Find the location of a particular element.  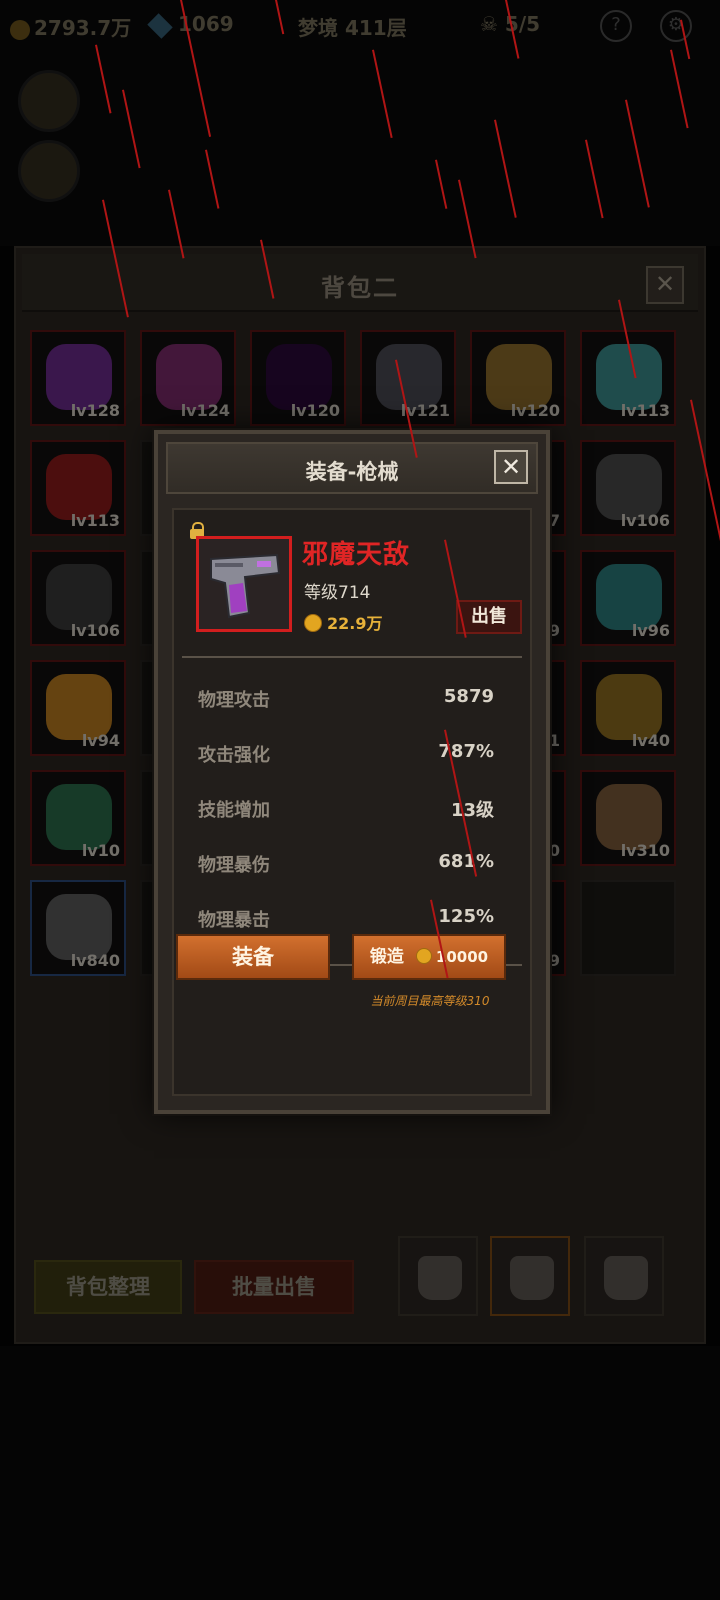

divider is located at coordinates (352, 657).